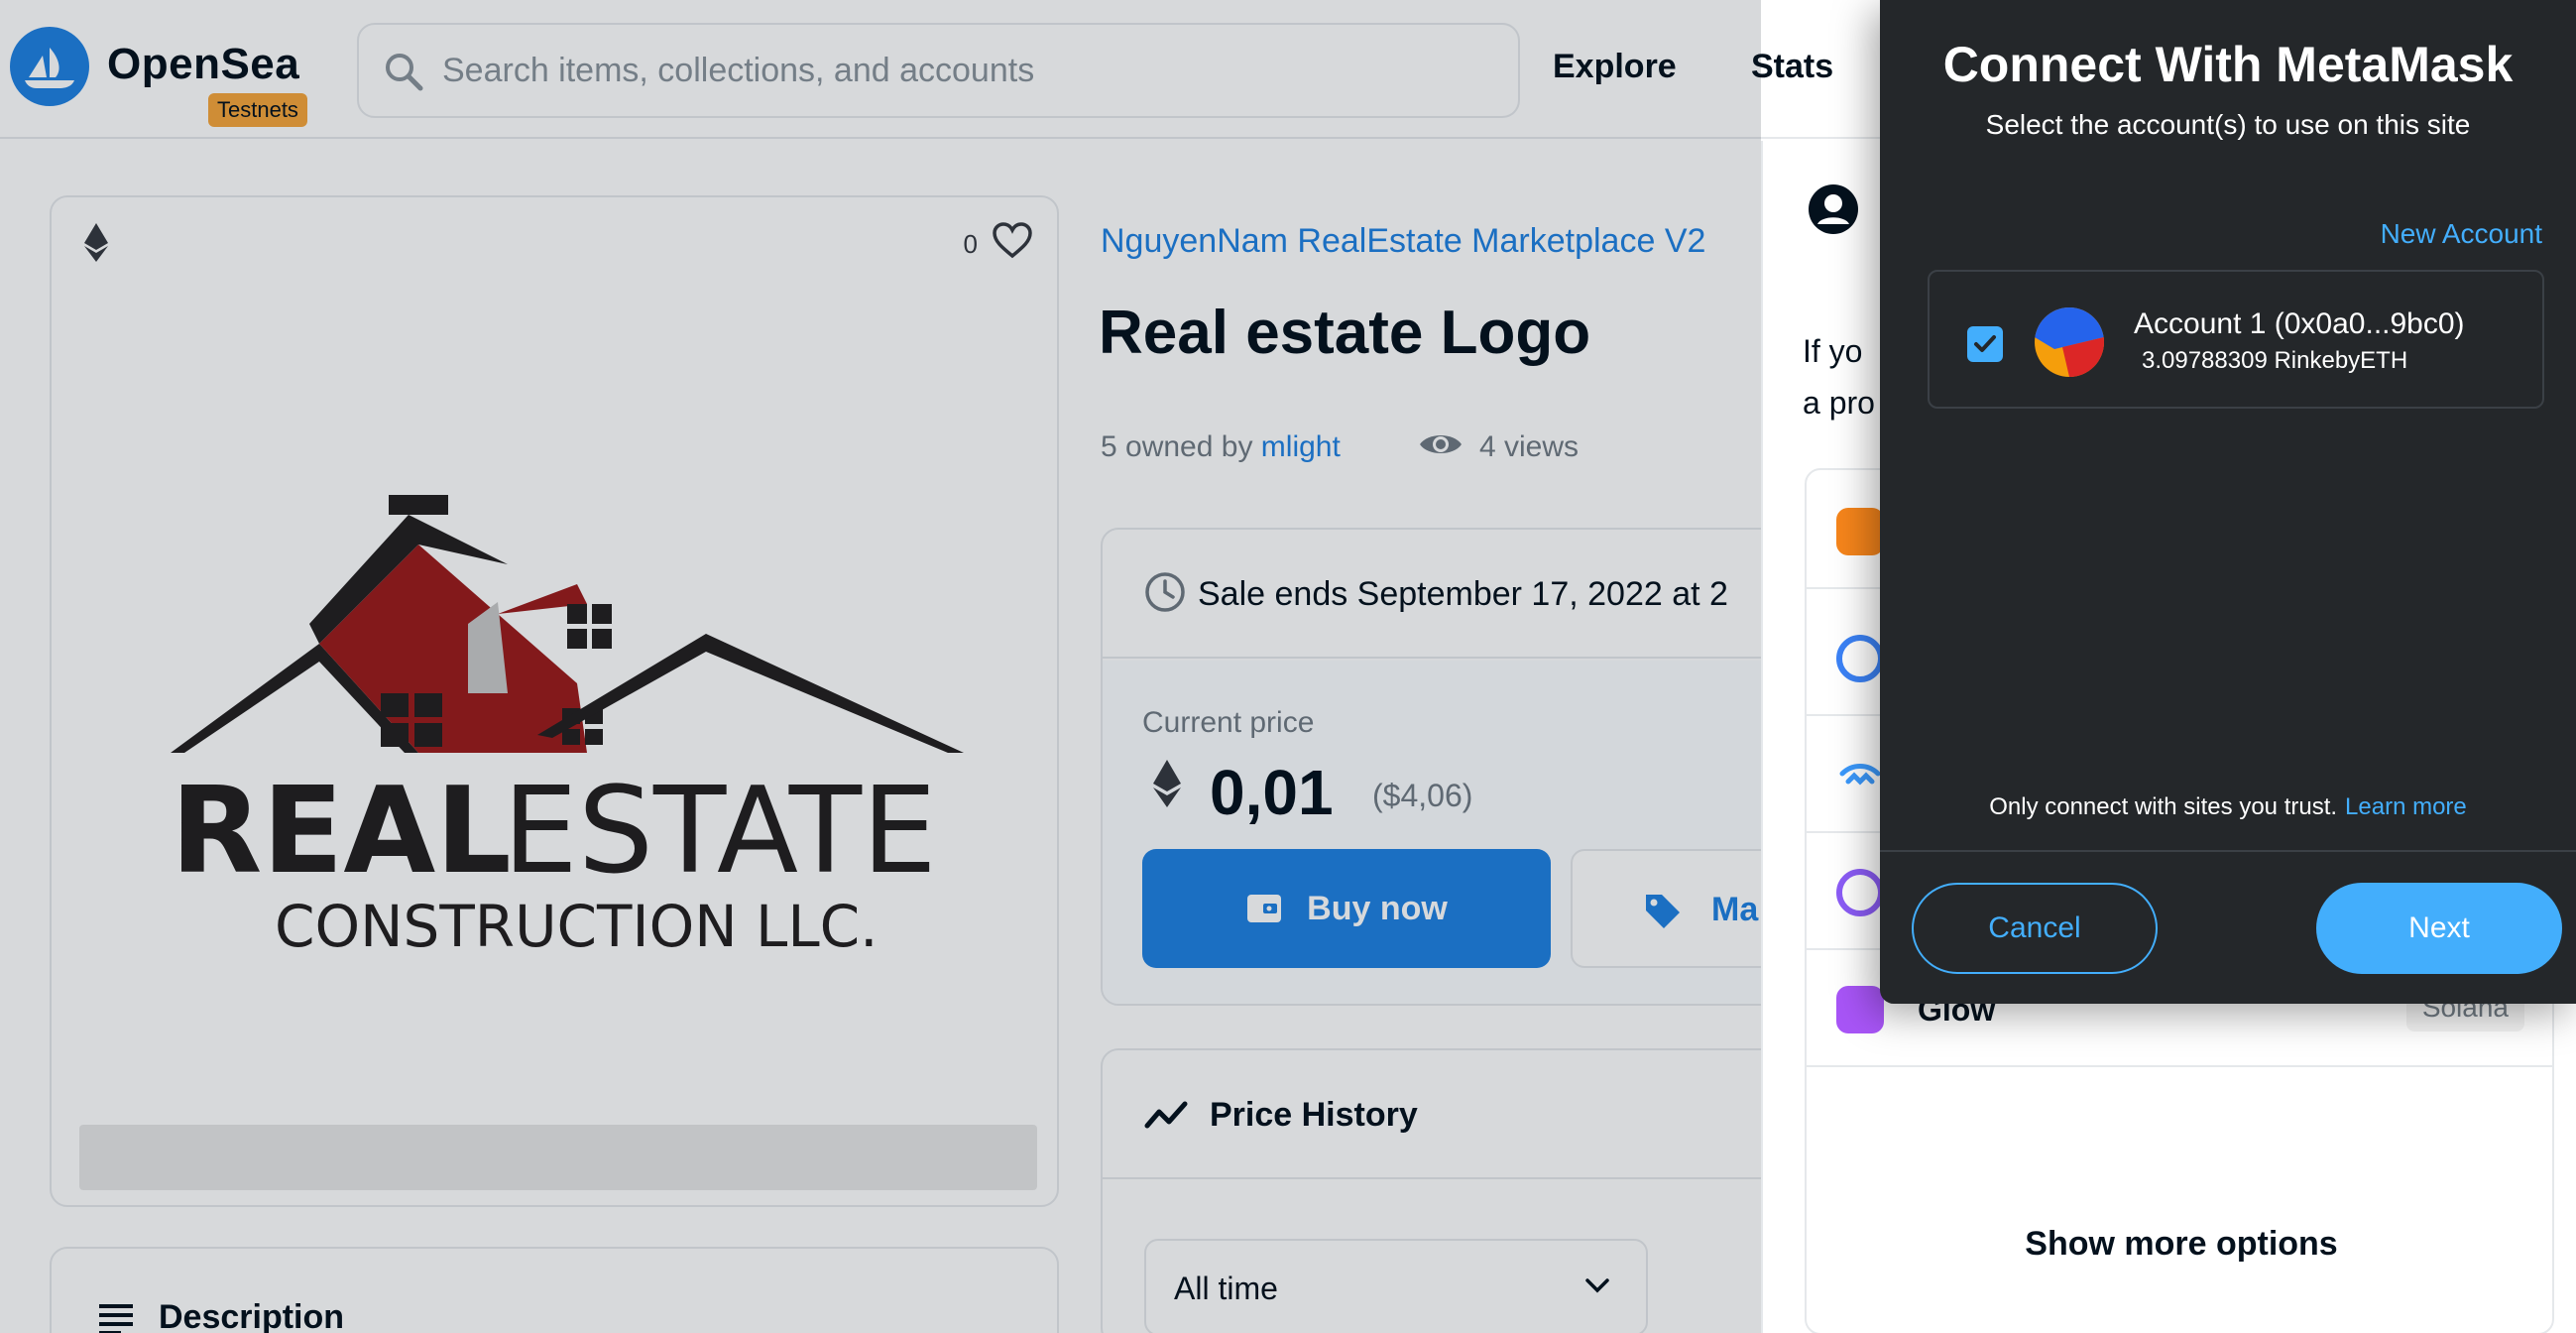 The image size is (2576, 1333). What do you see at coordinates (2069, 342) in the screenshot?
I see `account-avatar` at bounding box center [2069, 342].